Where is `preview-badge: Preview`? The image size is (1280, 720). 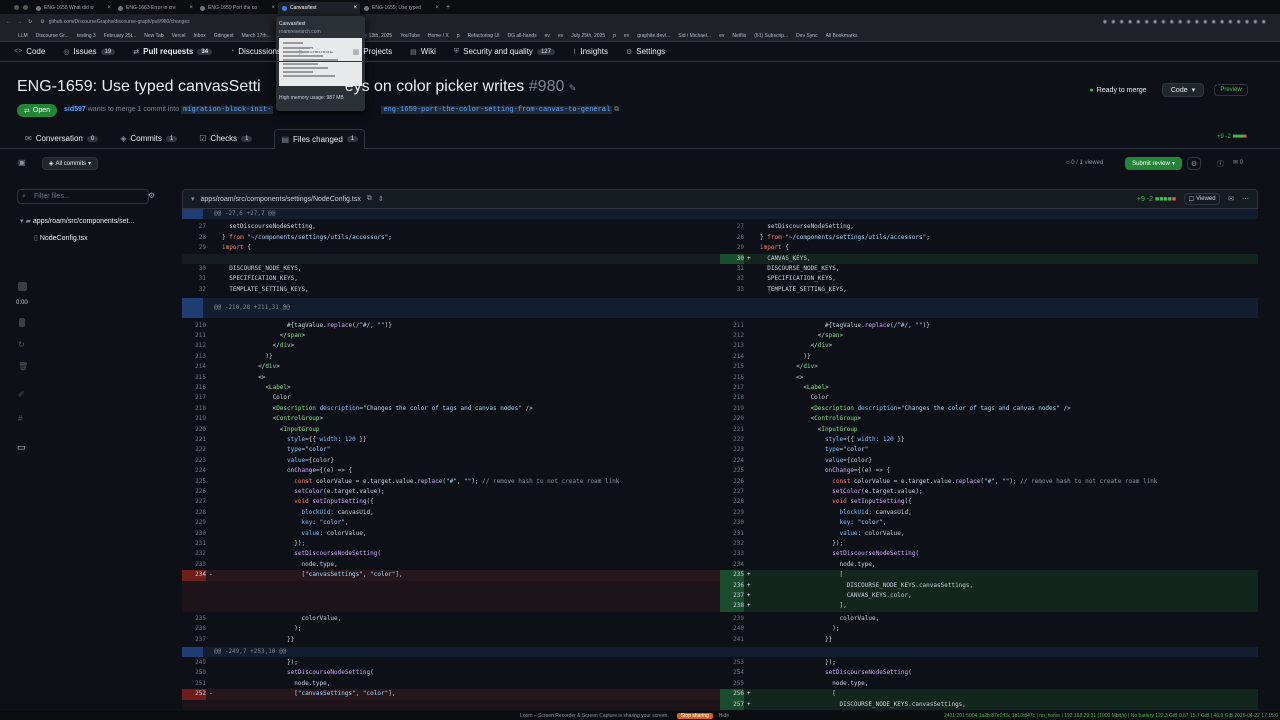 preview-badge: Preview is located at coordinates (1231, 90).